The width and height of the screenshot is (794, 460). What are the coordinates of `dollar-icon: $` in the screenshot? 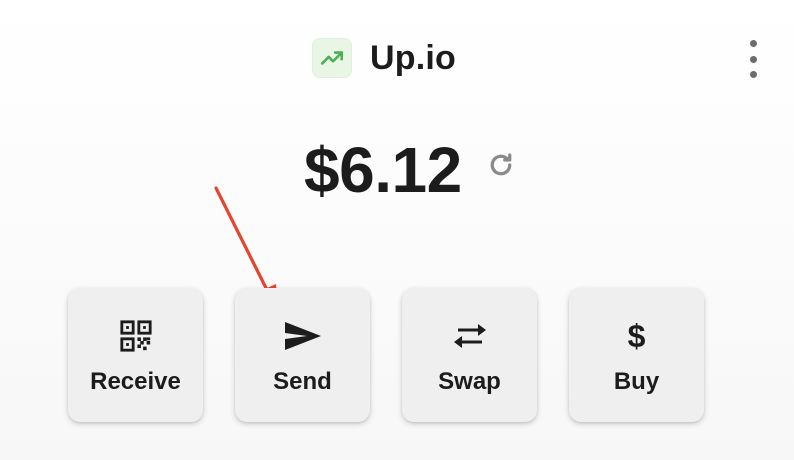 It's located at (637, 336).